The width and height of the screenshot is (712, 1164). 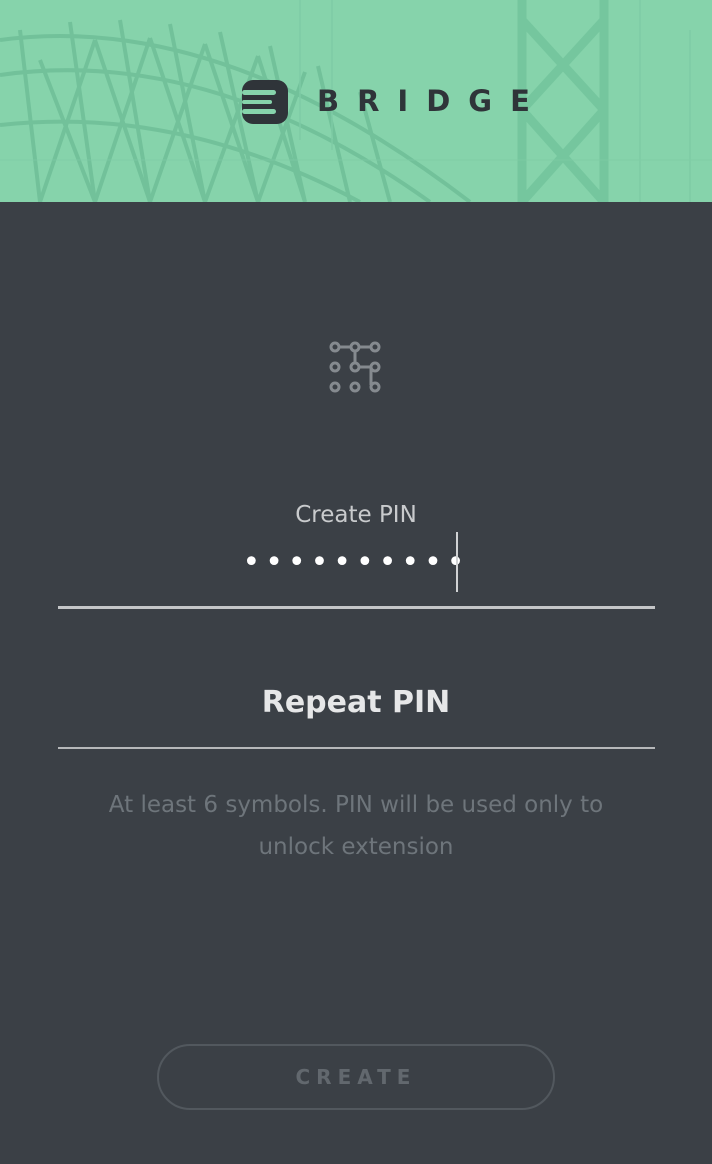 What do you see at coordinates (356, 1077) in the screenshot?
I see `create-button: CREATE` at bounding box center [356, 1077].